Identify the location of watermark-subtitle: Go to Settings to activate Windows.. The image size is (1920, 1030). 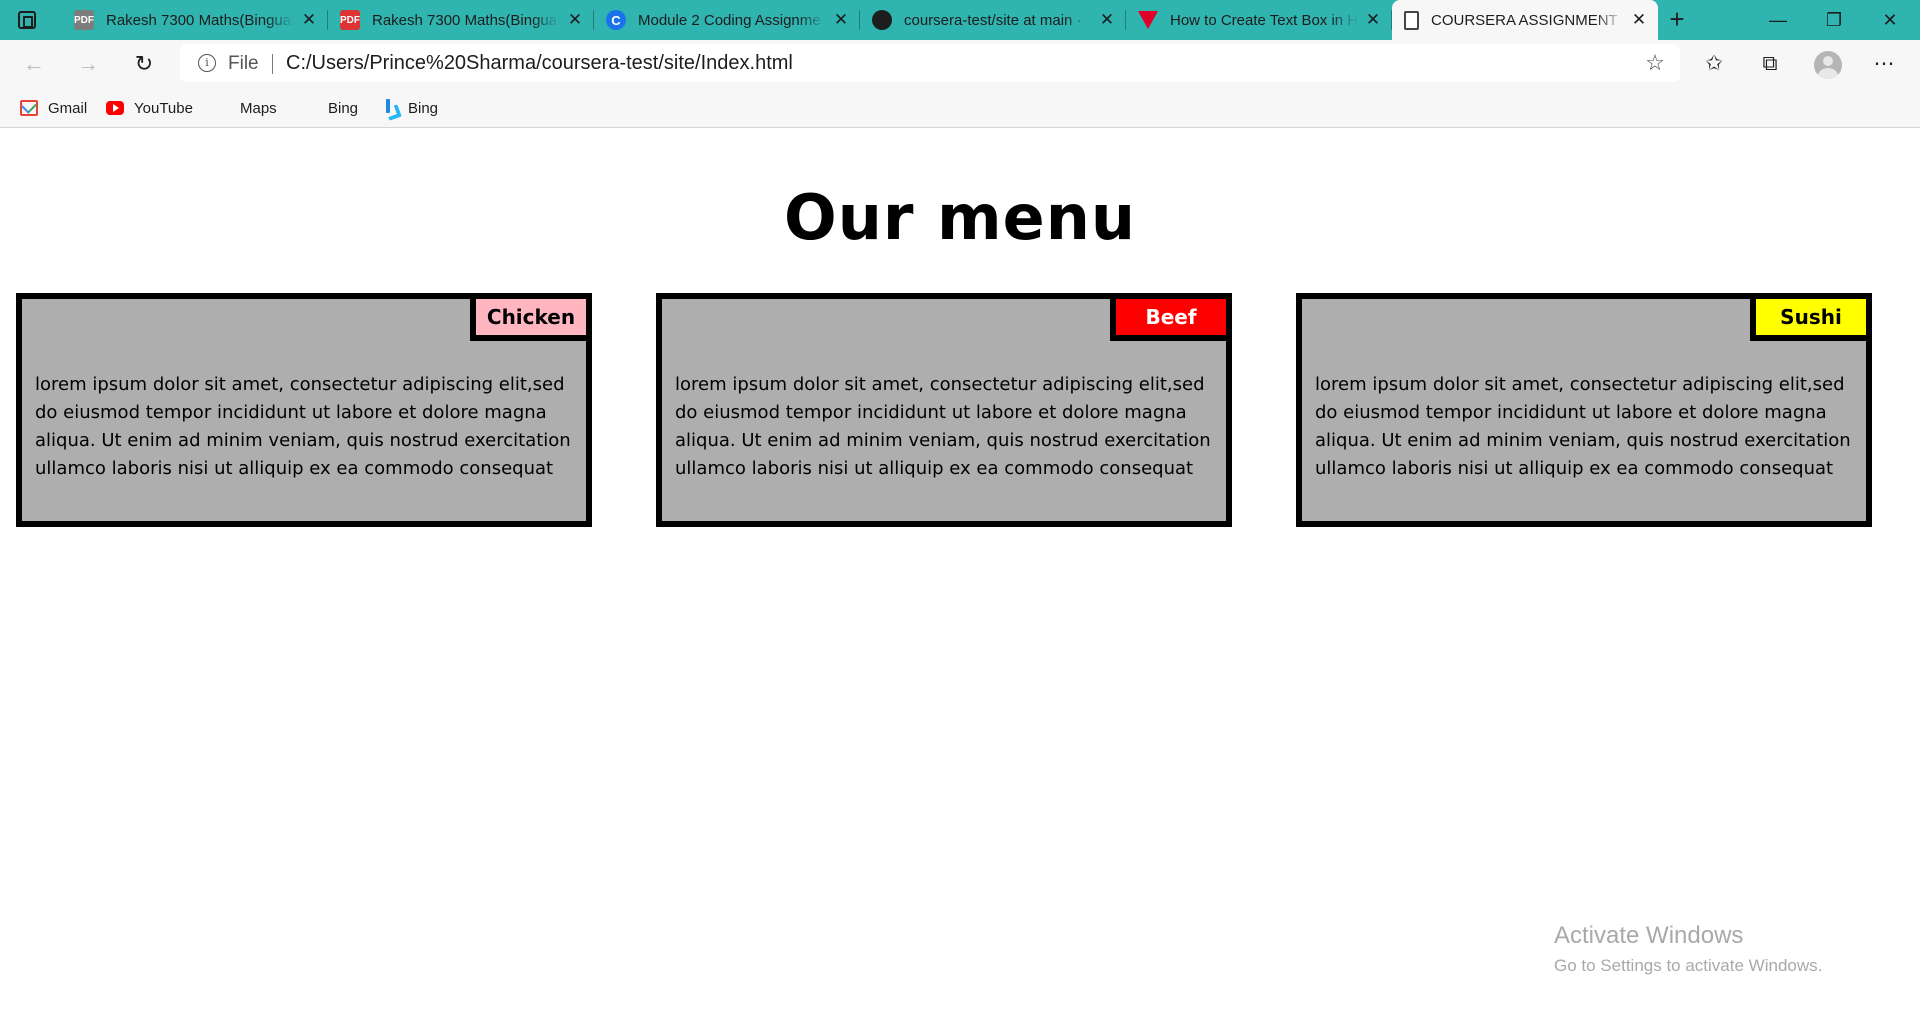
(1688, 965).